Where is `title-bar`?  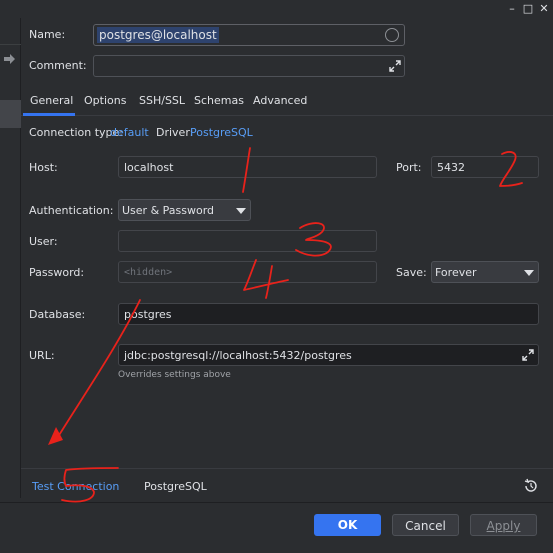
title-bar is located at coordinates (276, 9).